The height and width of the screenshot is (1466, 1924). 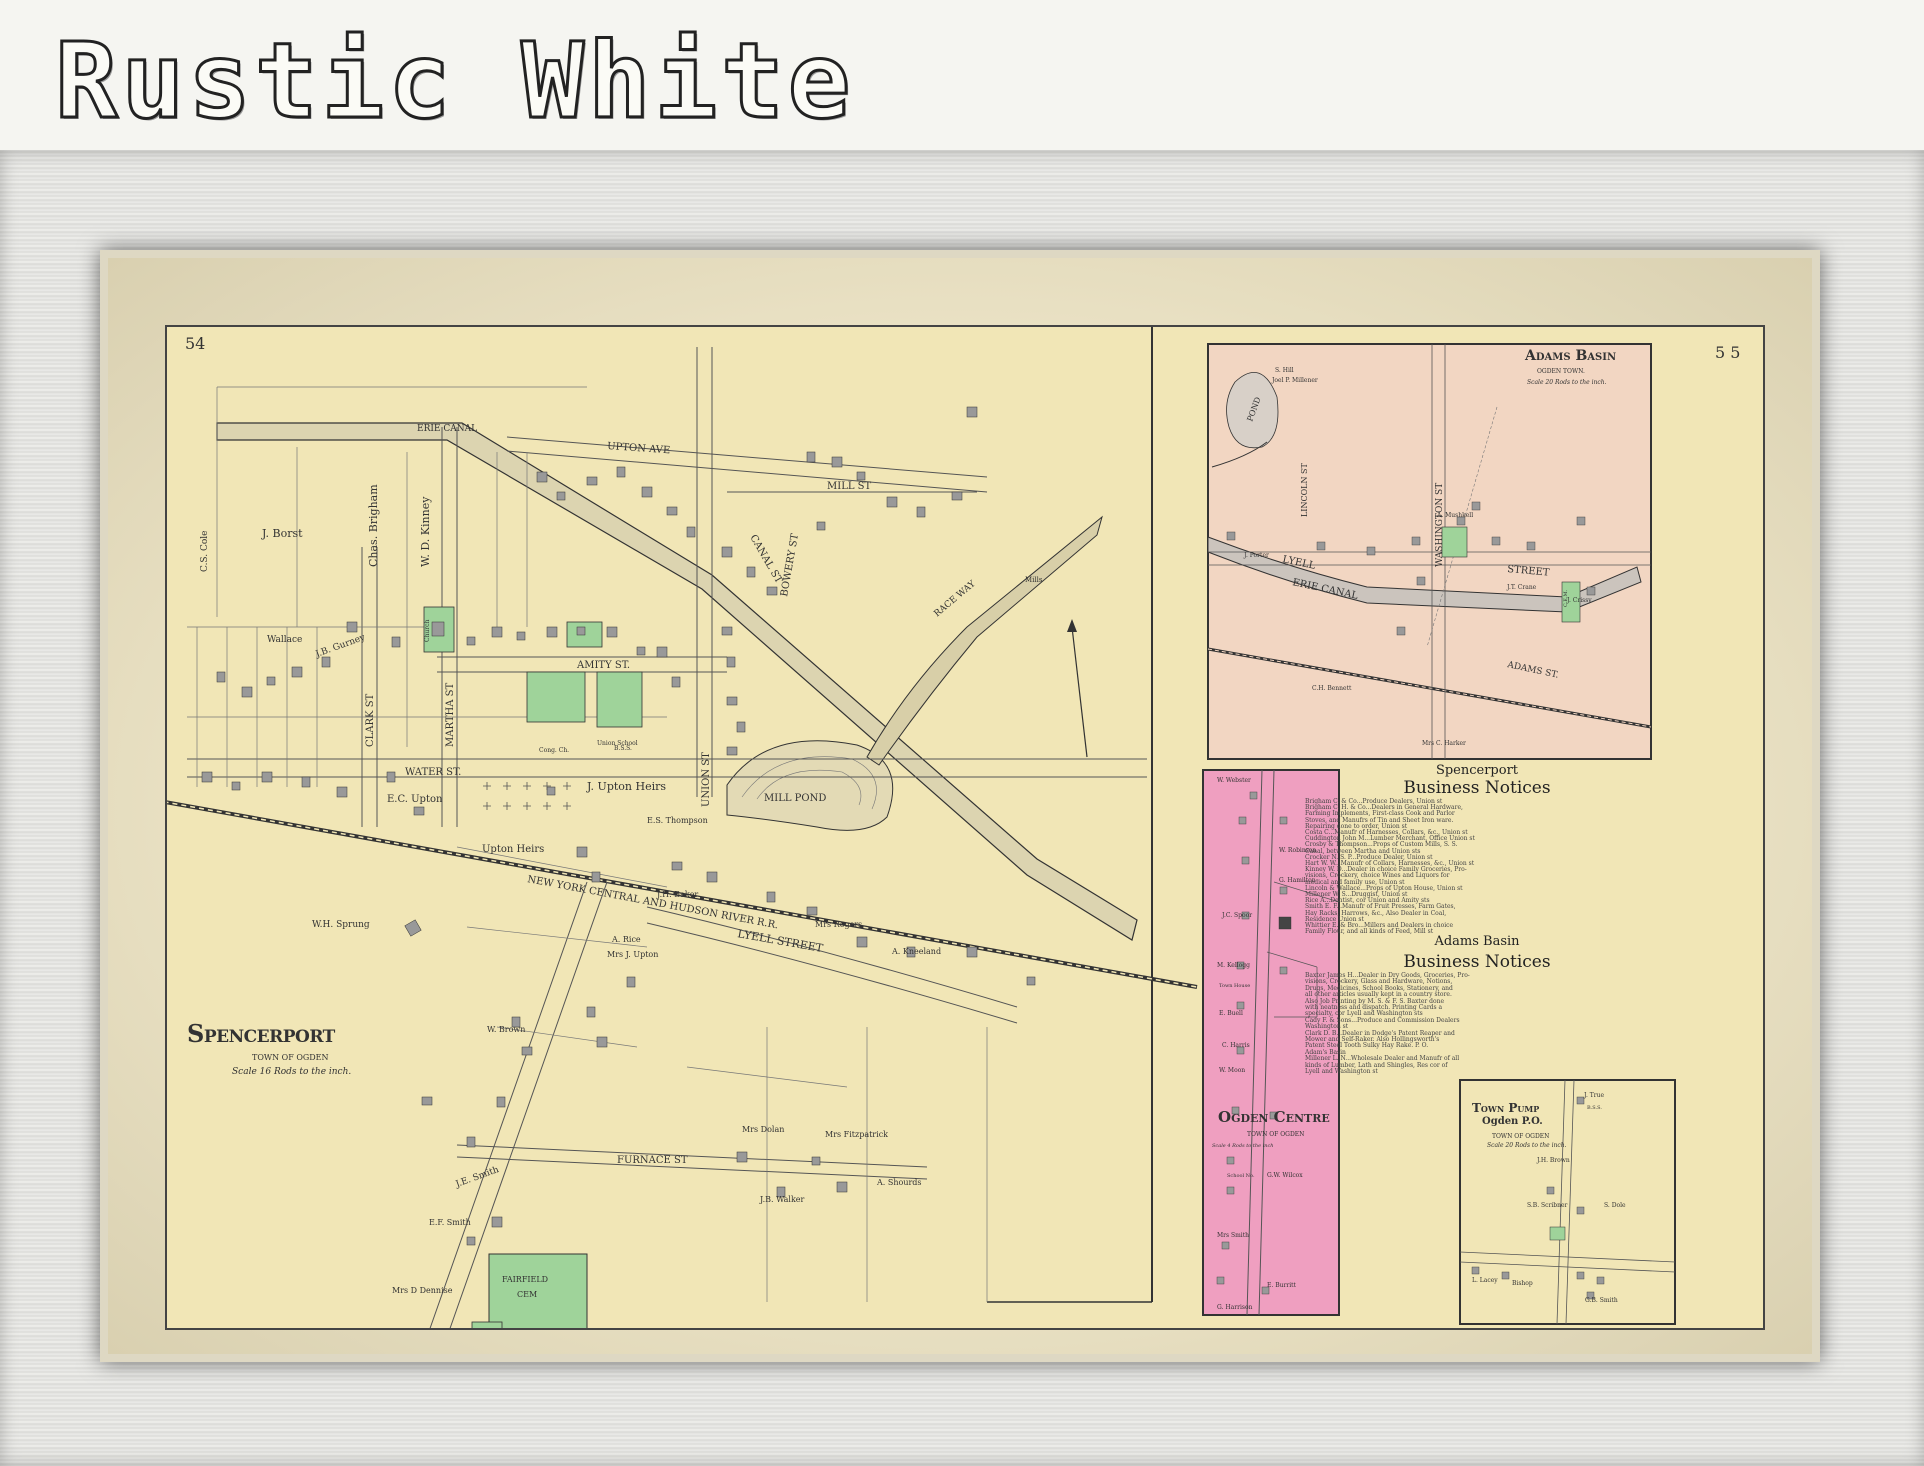 What do you see at coordinates (450, 1222) in the screenshot?
I see `owner-label: E.F. Smith` at bounding box center [450, 1222].